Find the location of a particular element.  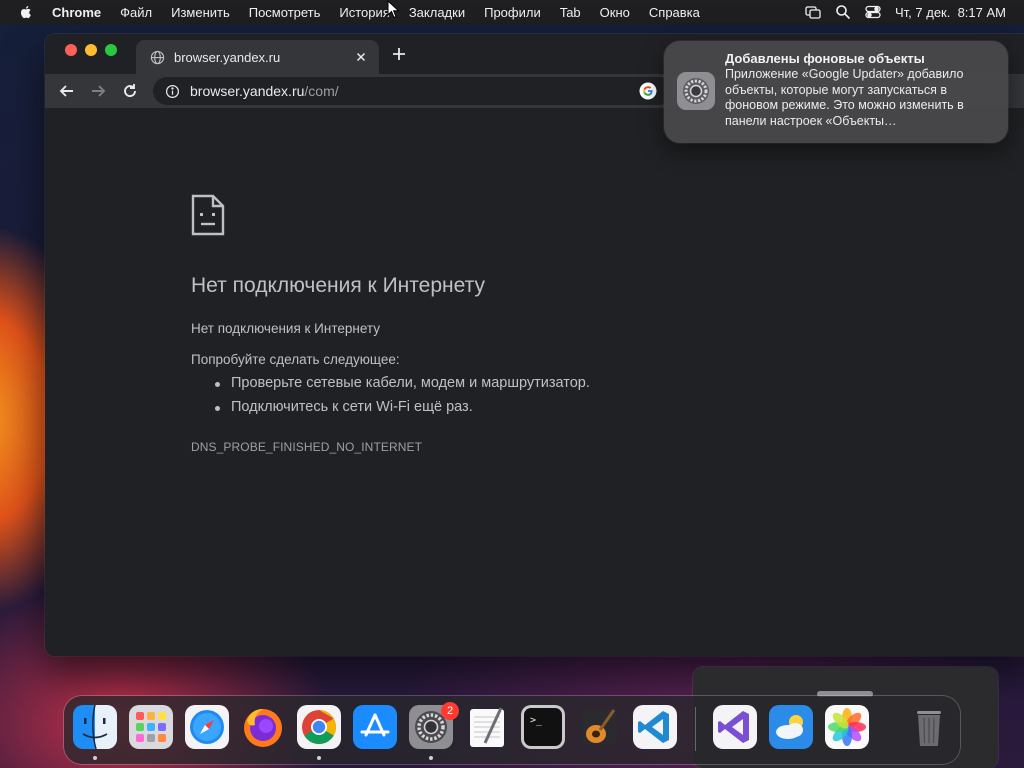

error-subtitle: Нет подключения к Интернету is located at coordinates (285, 328).